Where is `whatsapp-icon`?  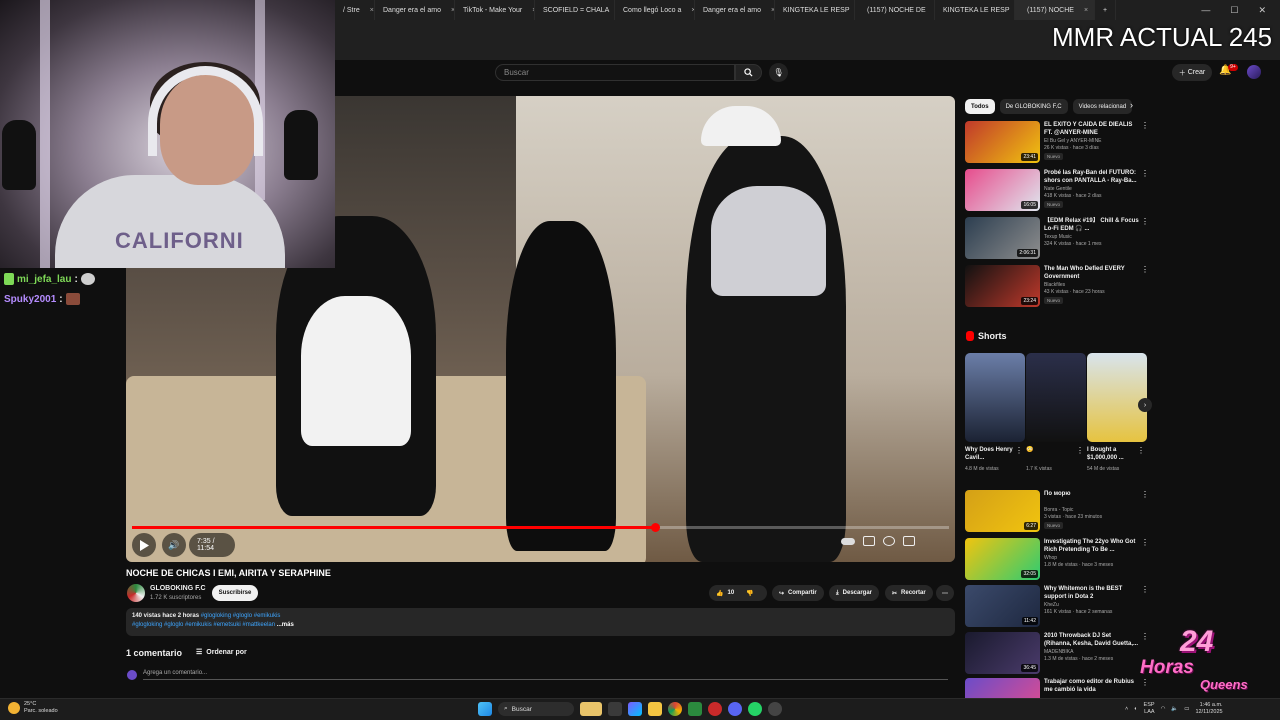 whatsapp-icon is located at coordinates (755, 709).